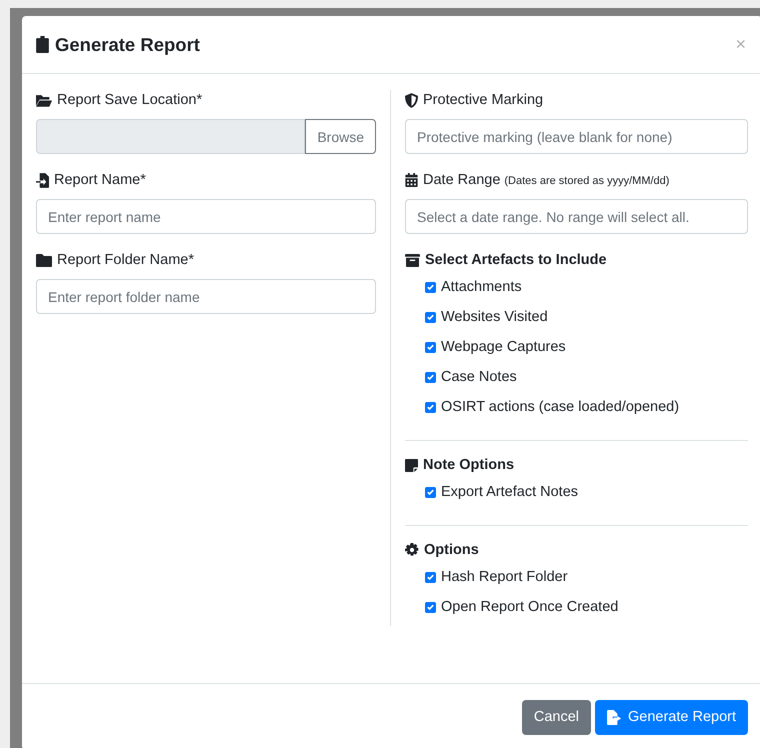 The image size is (760, 748). What do you see at coordinates (576, 216) in the screenshot?
I see `input-field: Select a date range. No range will select all.` at bounding box center [576, 216].